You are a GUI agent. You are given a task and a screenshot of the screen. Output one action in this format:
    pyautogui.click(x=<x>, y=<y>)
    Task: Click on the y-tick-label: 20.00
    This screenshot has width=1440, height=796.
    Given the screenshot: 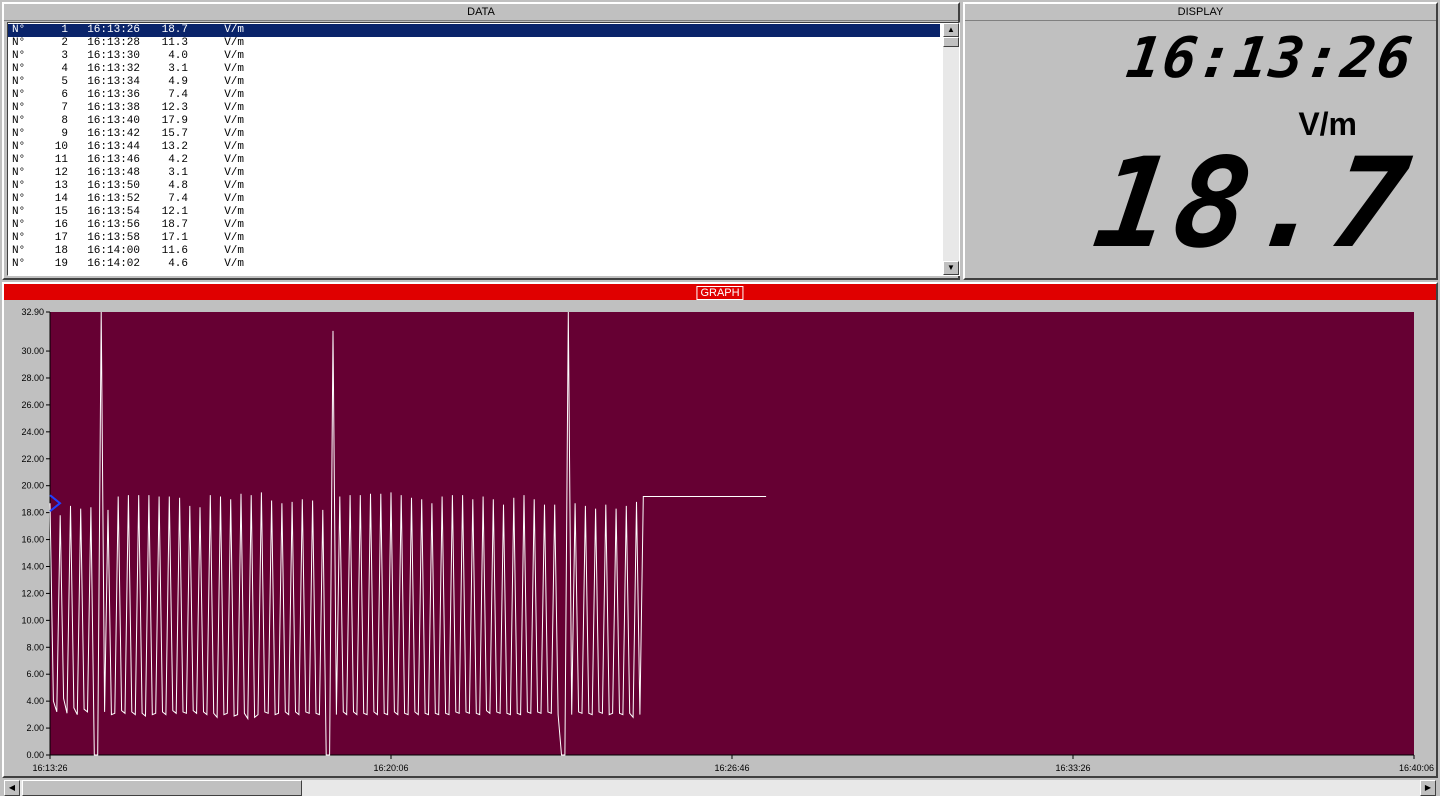 What is the action you would take?
    pyautogui.click(x=32, y=486)
    